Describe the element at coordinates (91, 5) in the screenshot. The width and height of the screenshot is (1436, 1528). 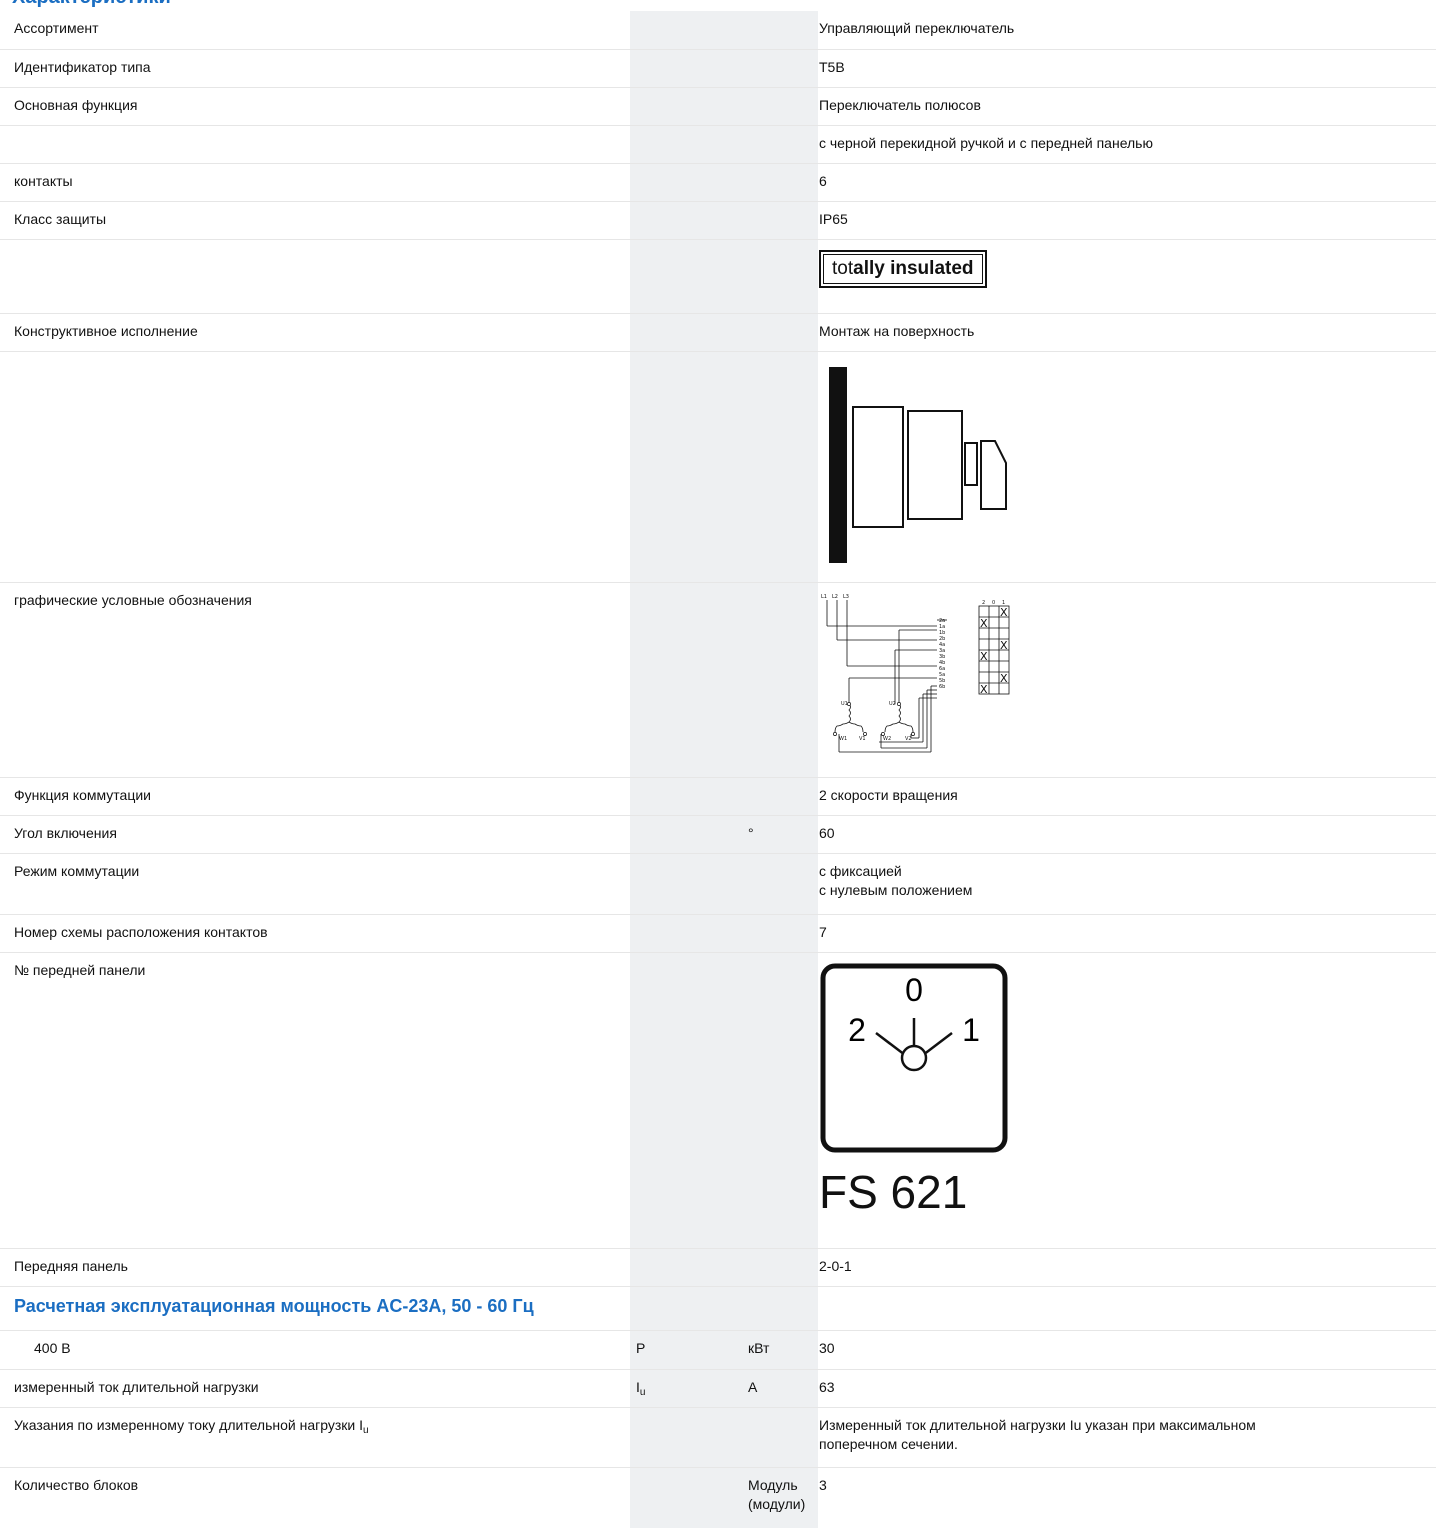
I see `page-title: Характеристики` at that location.